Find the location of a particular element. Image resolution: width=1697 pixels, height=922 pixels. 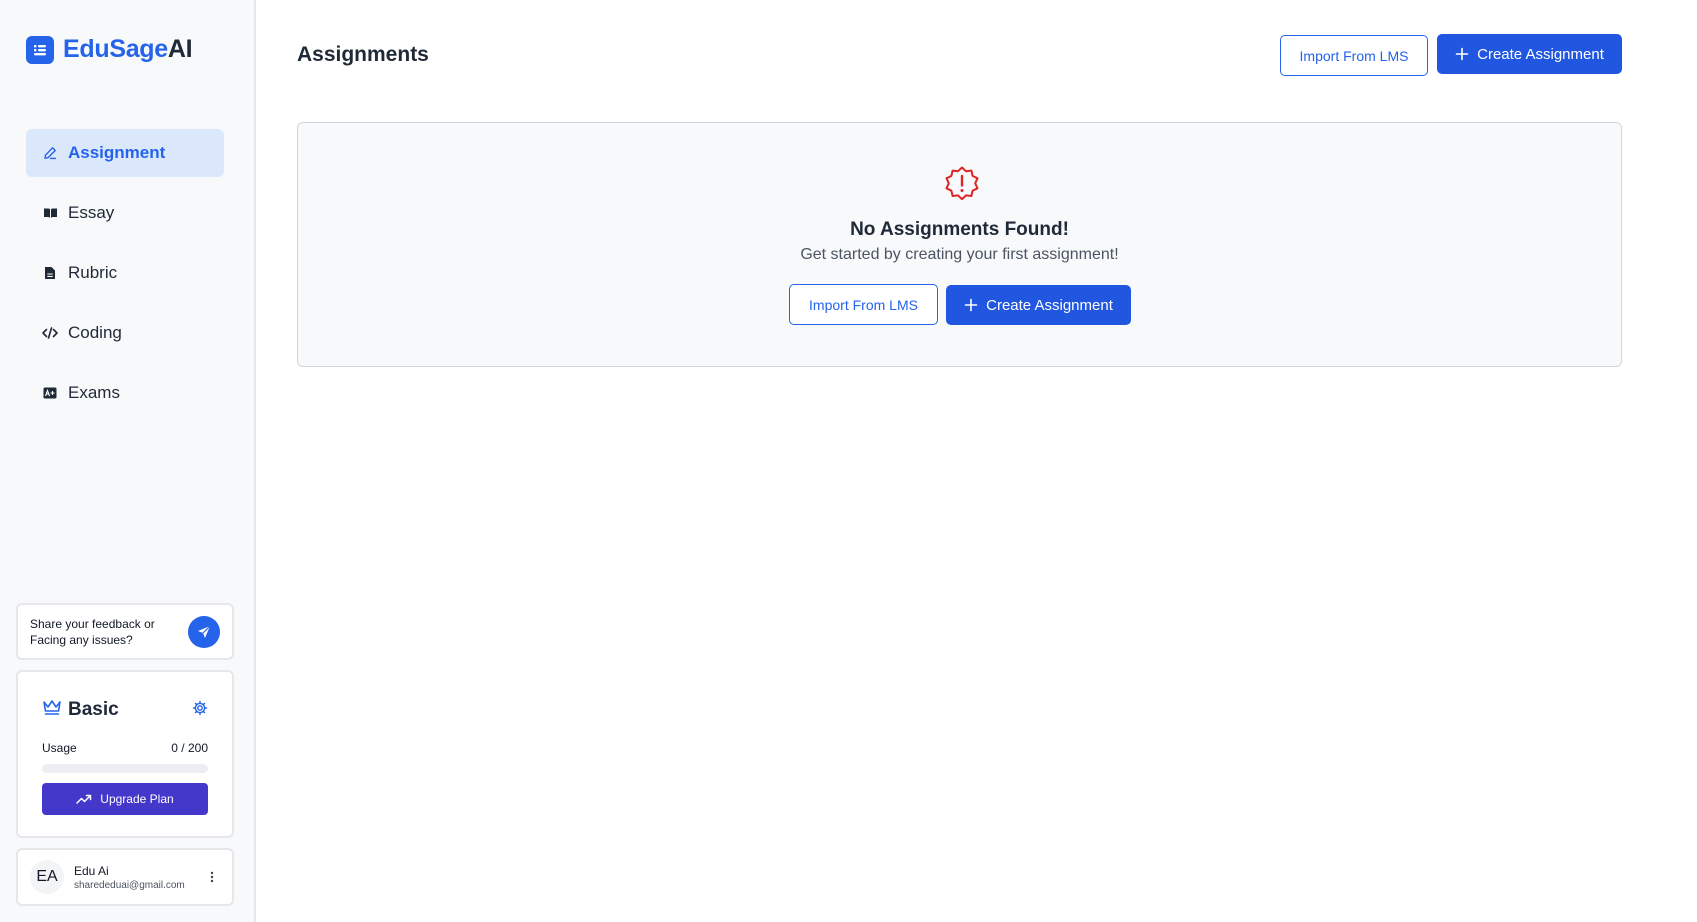

sidebar-item-coding: Coding is located at coordinates (125, 333).